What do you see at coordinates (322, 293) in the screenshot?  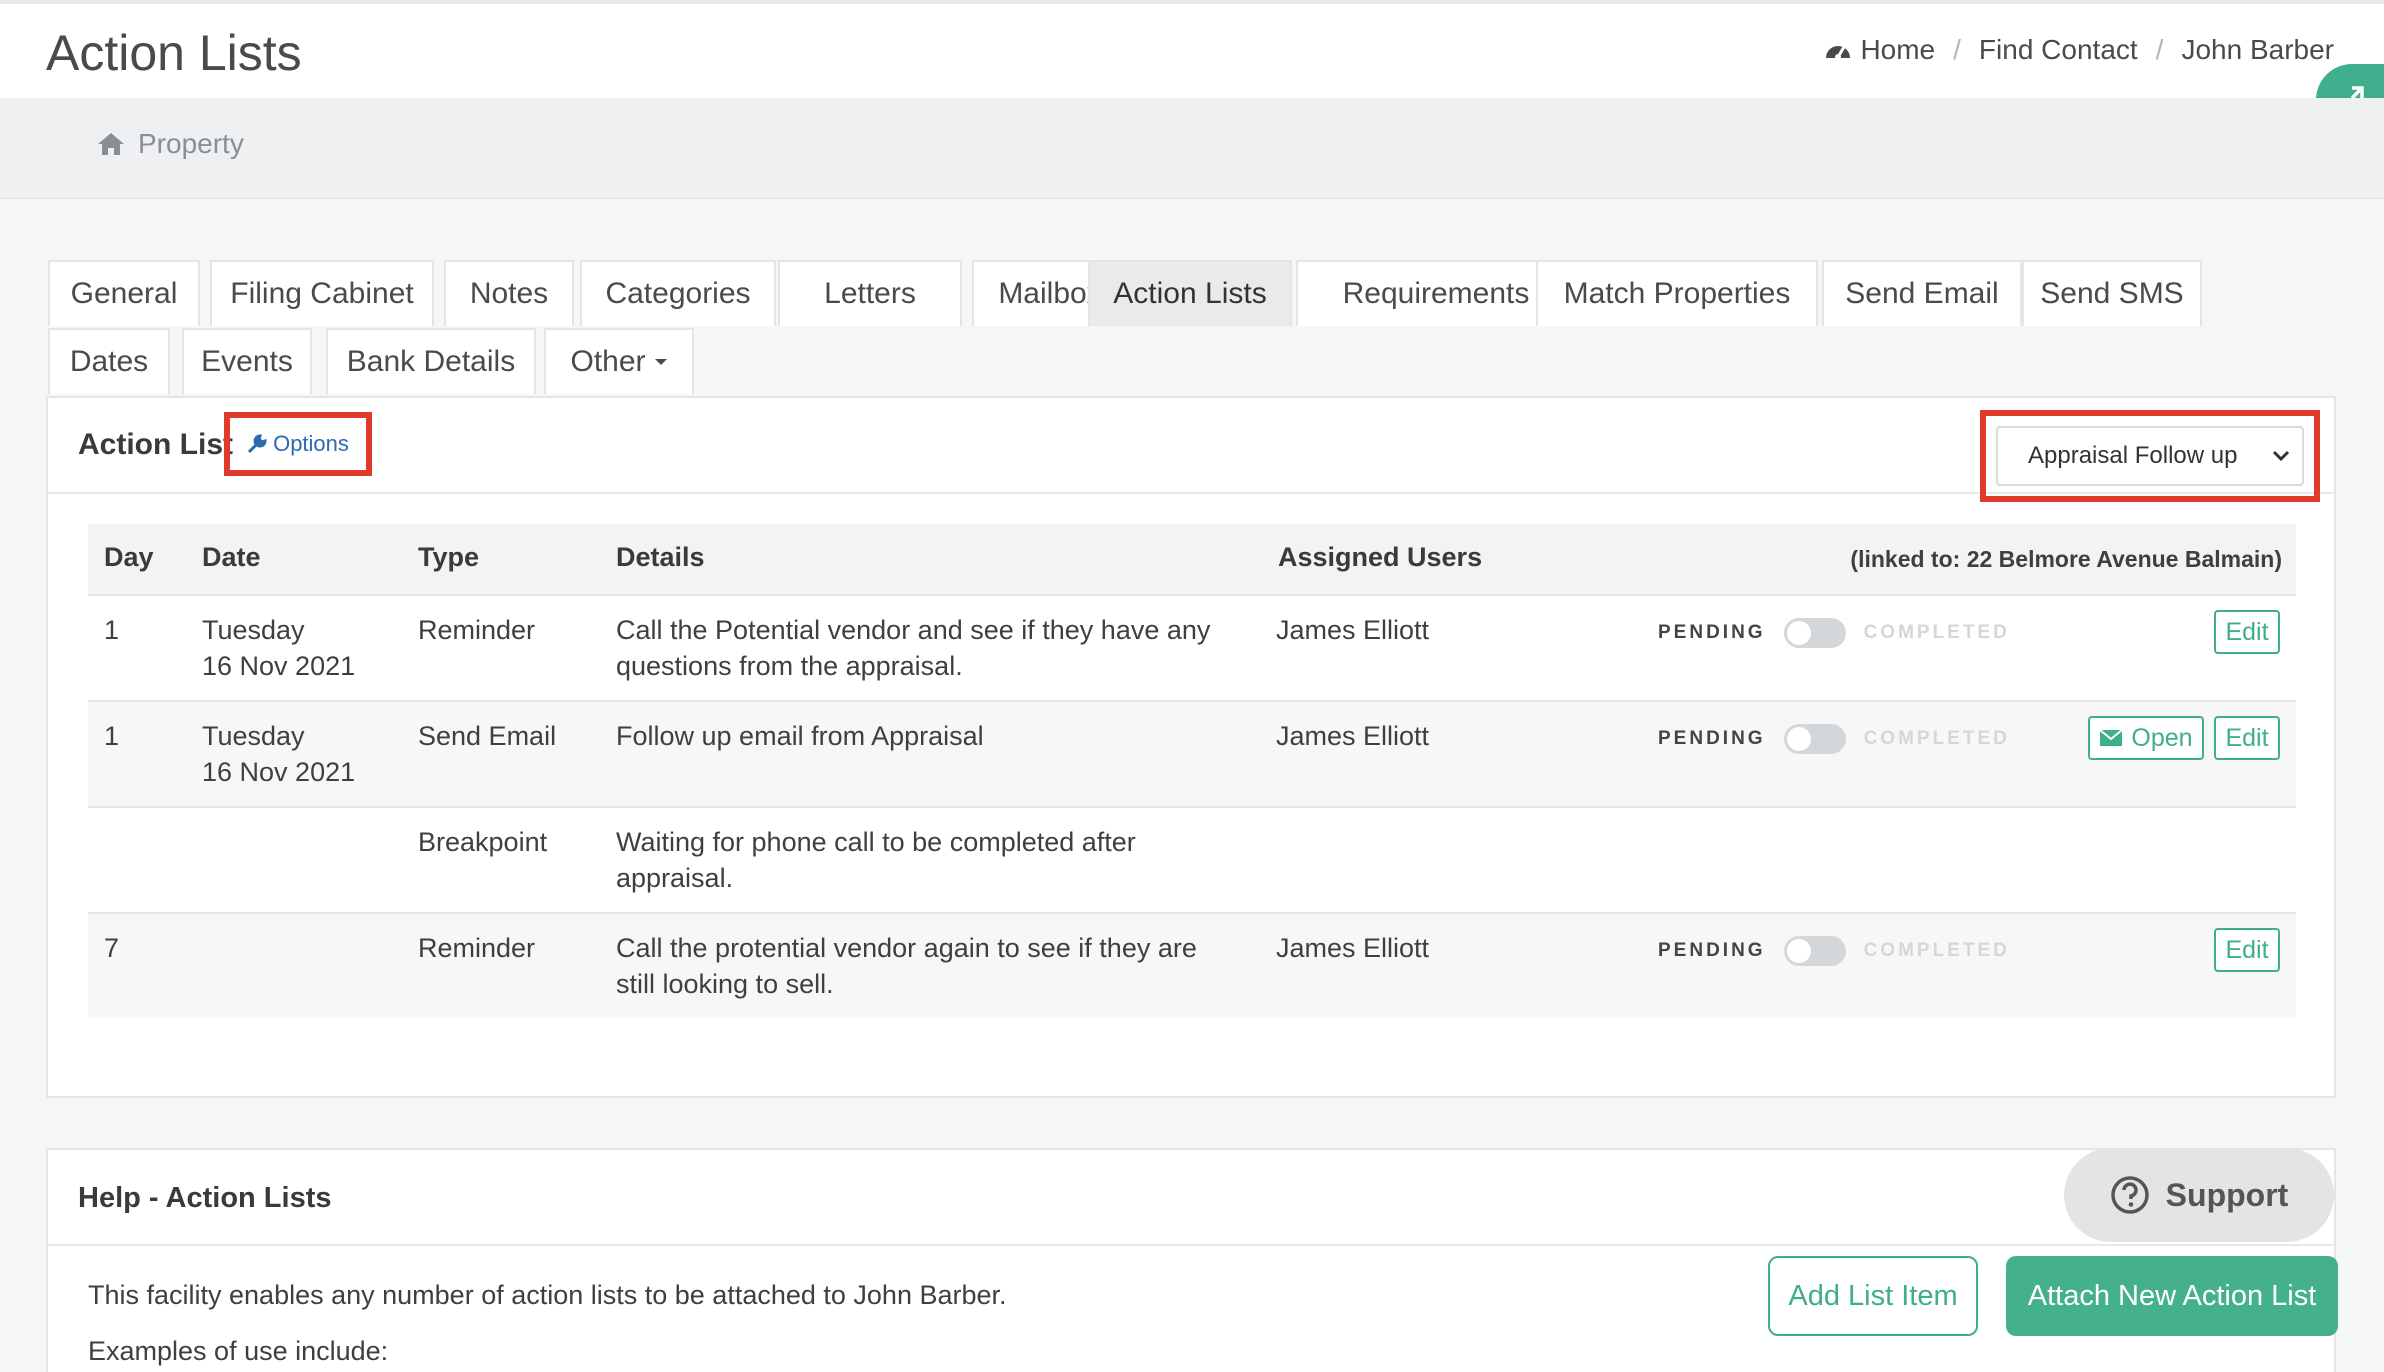 I see `tab-filing-cabinet: Filing Cabinet` at bounding box center [322, 293].